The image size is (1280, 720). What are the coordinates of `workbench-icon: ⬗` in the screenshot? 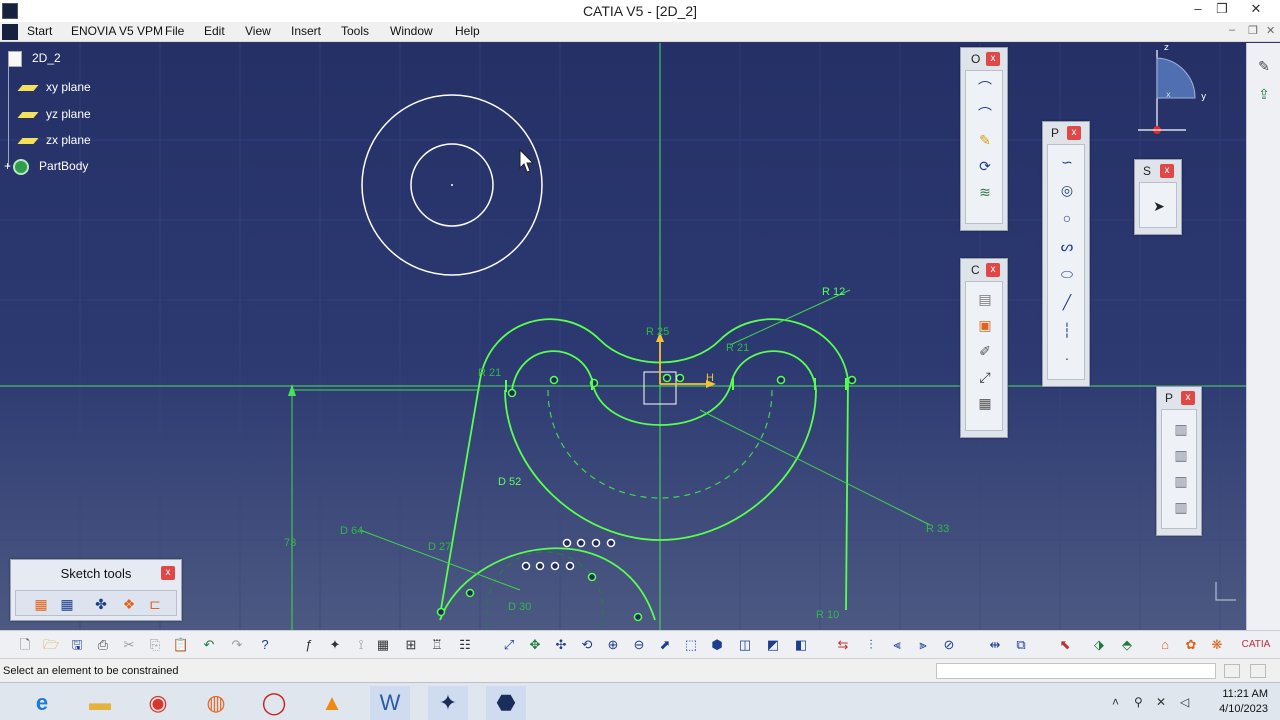 It's located at (1099, 645).